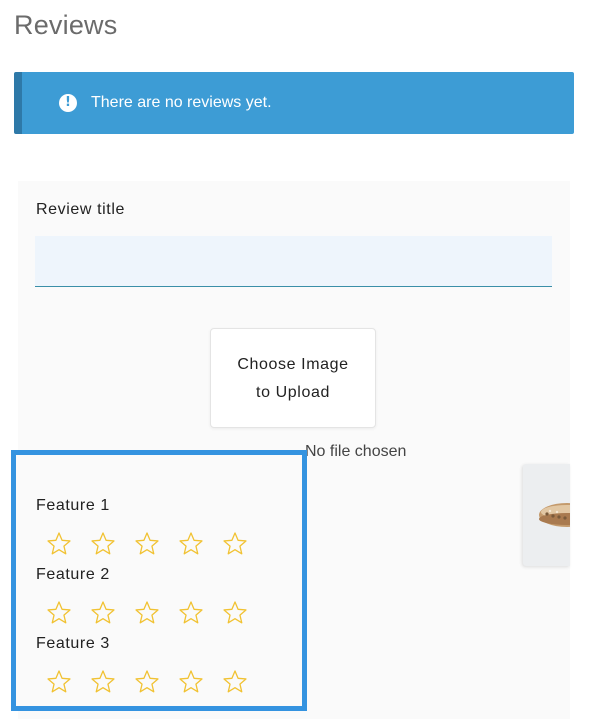  What do you see at coordinates (356, 451) in the screenshot?
I see `file-status-text: No file chosen` at bounding box center [356, 451].